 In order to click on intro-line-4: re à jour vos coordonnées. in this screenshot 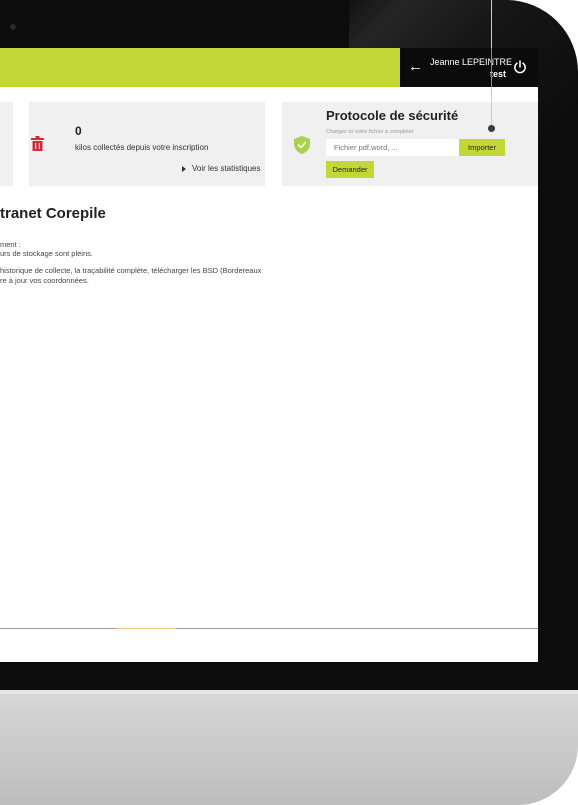, I will do `click(44, 280)`.